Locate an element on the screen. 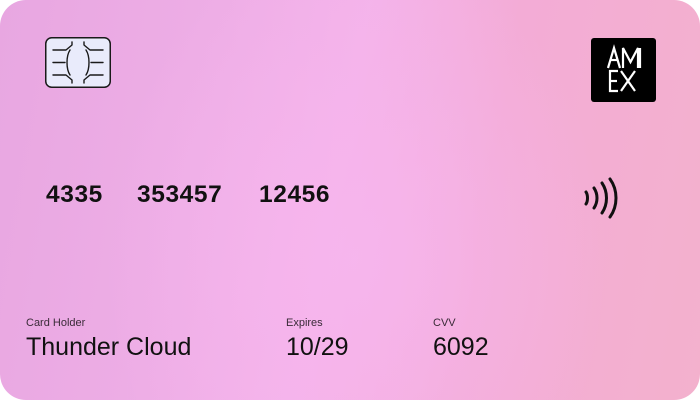 The height and width of the screenshot is (400, 700). amex-logo-icon is located at coordinates (623, 70).